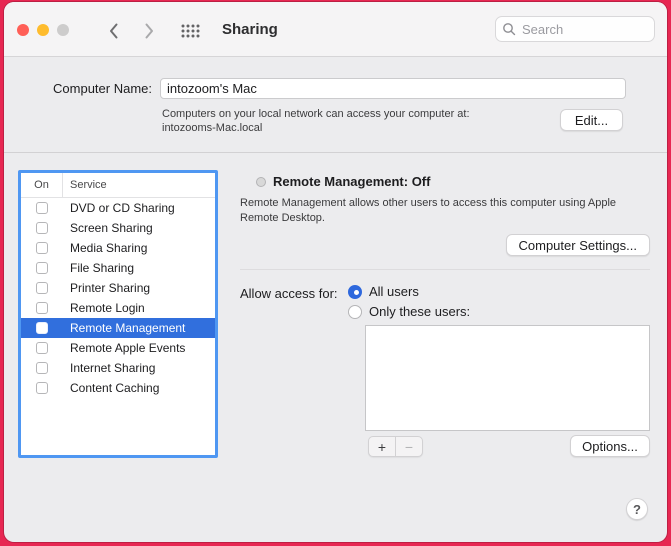  What do you see at coordinates (261, 181) in the screenshot?
I see `status-indicator-icon` at bounding box center [261, 181].